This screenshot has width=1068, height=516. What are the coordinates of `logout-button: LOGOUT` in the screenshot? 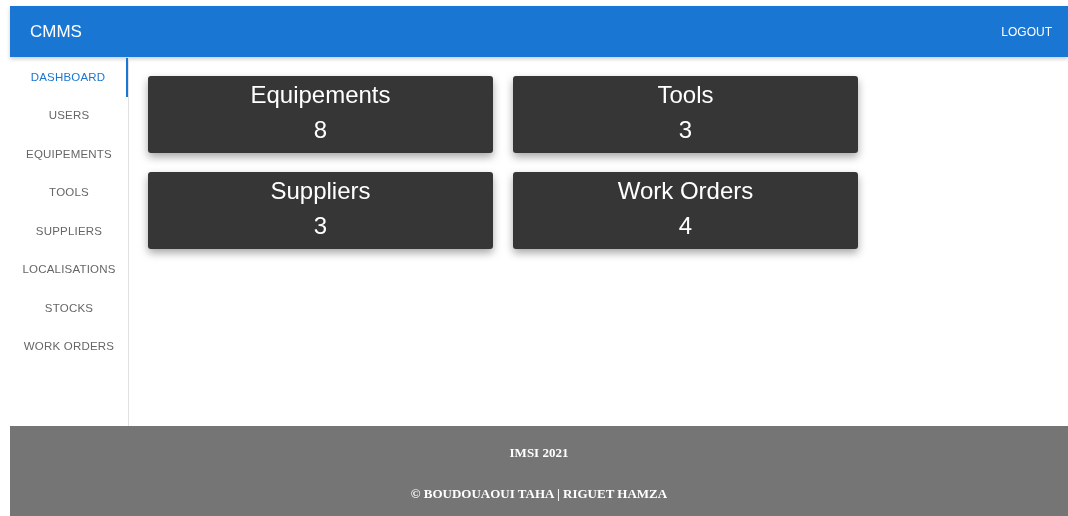 It's located at (1026, 31).